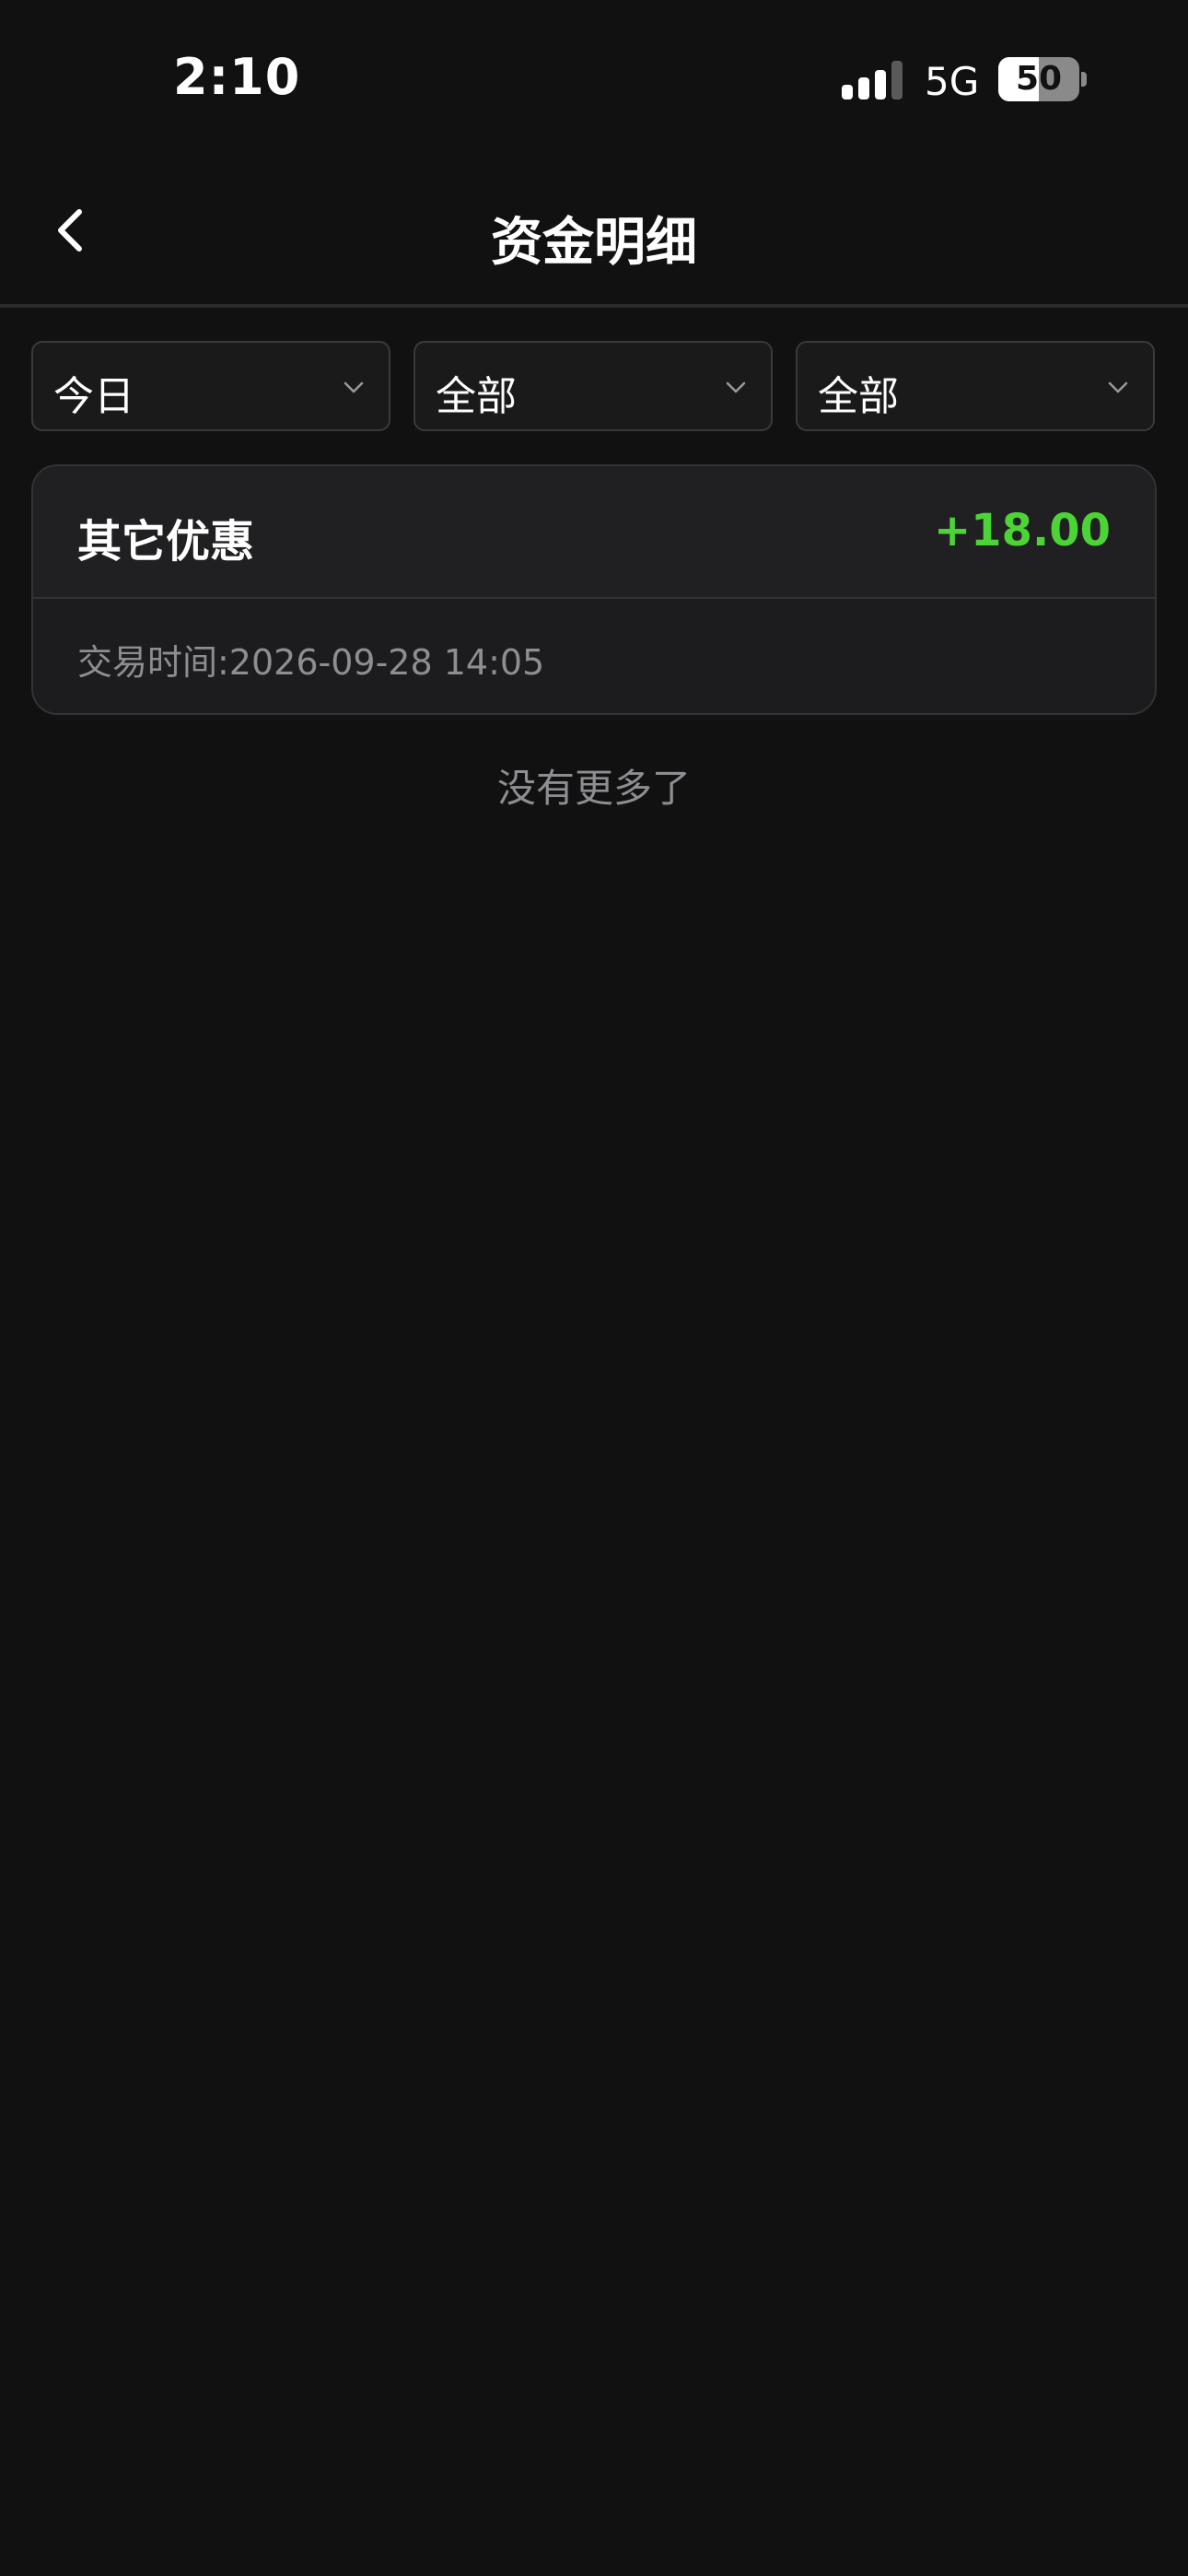 The height and width of the screenshot is (2576, 1188). What do you see at coordinates (594, 532) in the screenshot?
I see `transaction-header: 其它优惠 +18.00` at bounding box center [594, 532].